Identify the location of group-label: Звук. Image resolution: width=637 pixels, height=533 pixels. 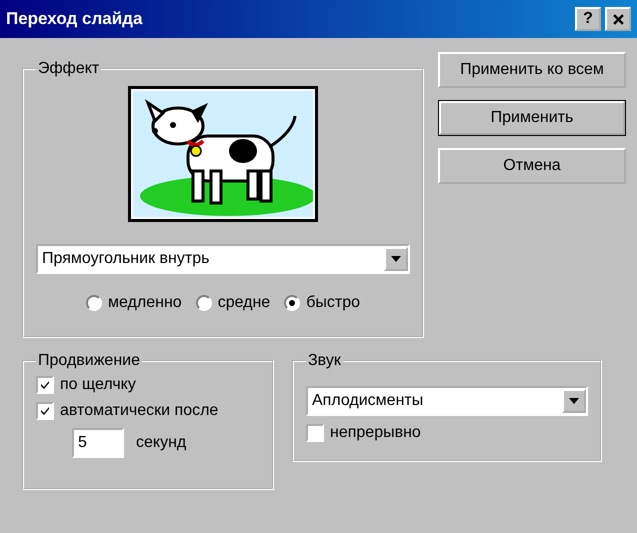
(324, 361).